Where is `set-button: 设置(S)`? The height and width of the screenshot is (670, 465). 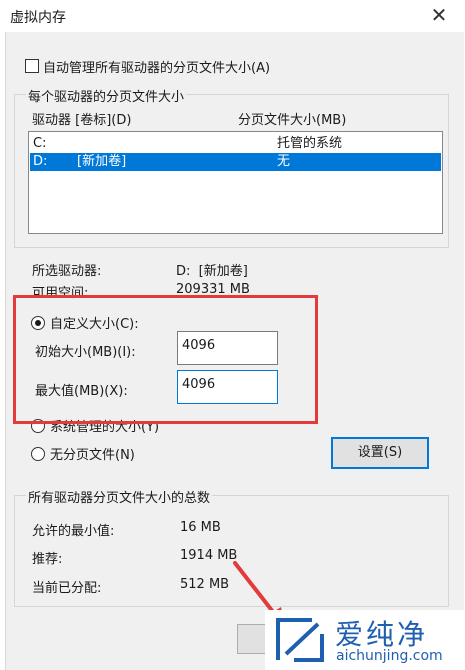 set-button: 设置(S) is located at coordinates (380, 453).